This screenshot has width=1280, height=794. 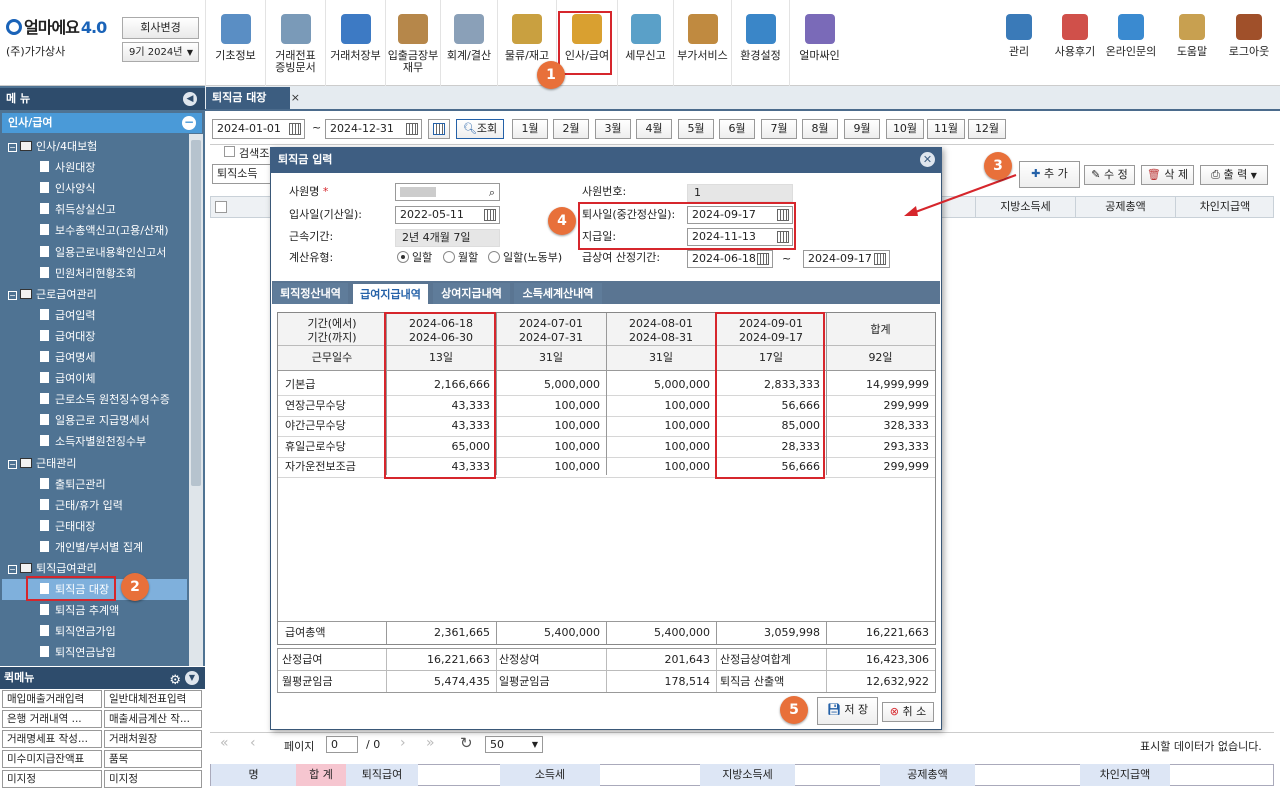 I want to click on toolbar-accounting: 회계/결산, so click(x=468, y=43).